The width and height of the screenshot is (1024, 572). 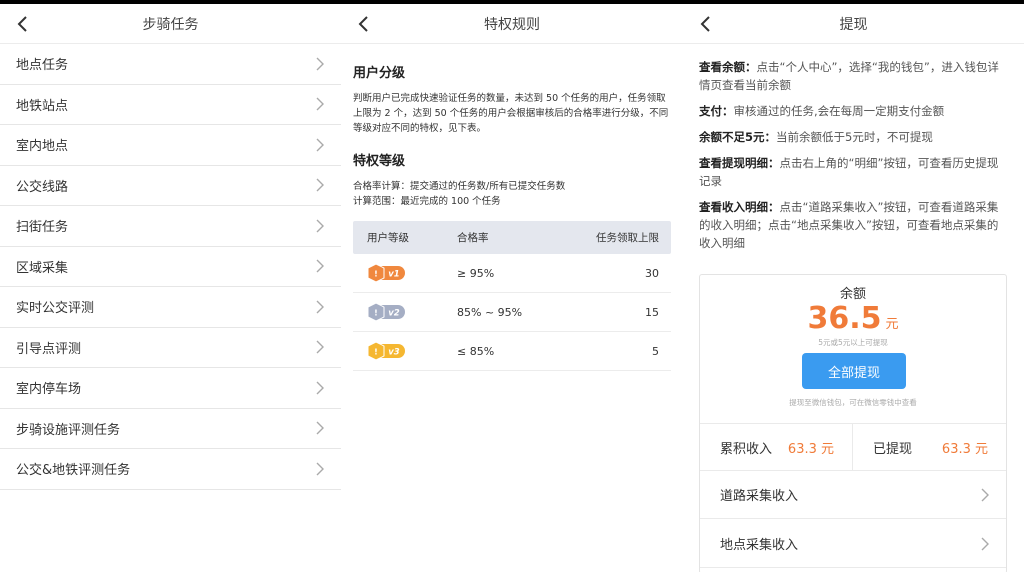 I want to click on task-list-item: 公交&地铁评测任务, so click(x=170, y=469).